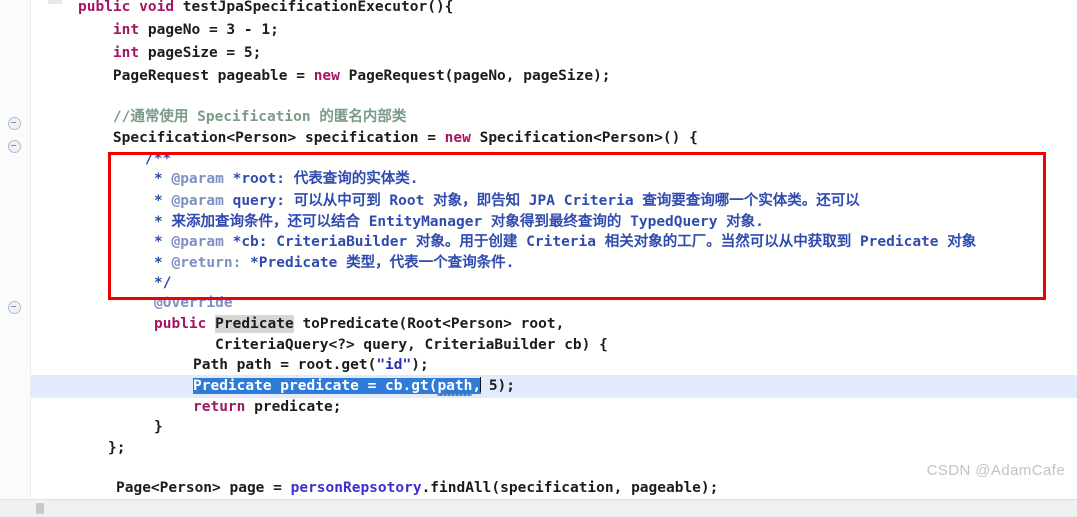 The height and width of the screenshot is (517, 1077). I want to click on clipped-line-sliver, so click(55, 2).